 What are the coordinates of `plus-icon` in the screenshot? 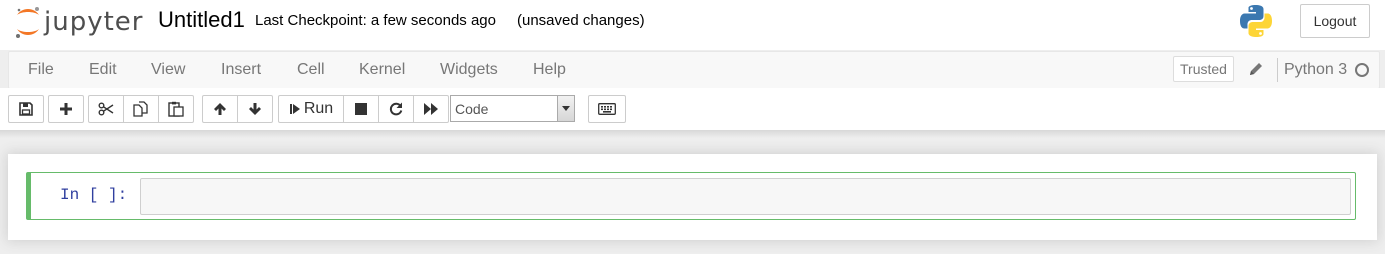 It's located at (66, 109).